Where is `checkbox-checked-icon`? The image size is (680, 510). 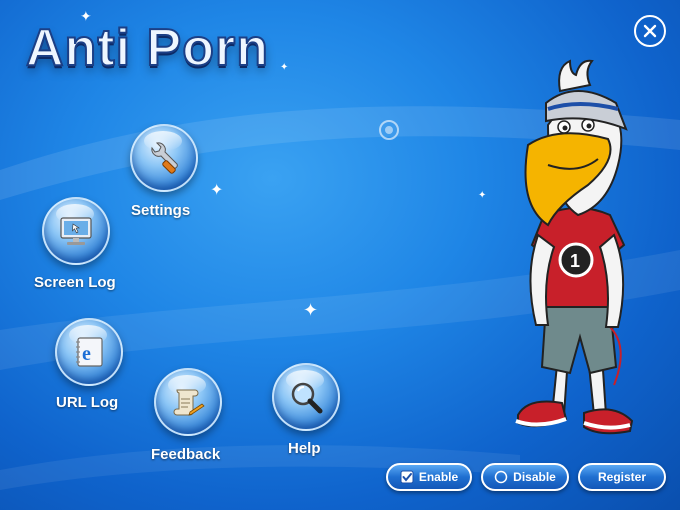
checkbox-checked-icon is located at coordinates (407, 477).